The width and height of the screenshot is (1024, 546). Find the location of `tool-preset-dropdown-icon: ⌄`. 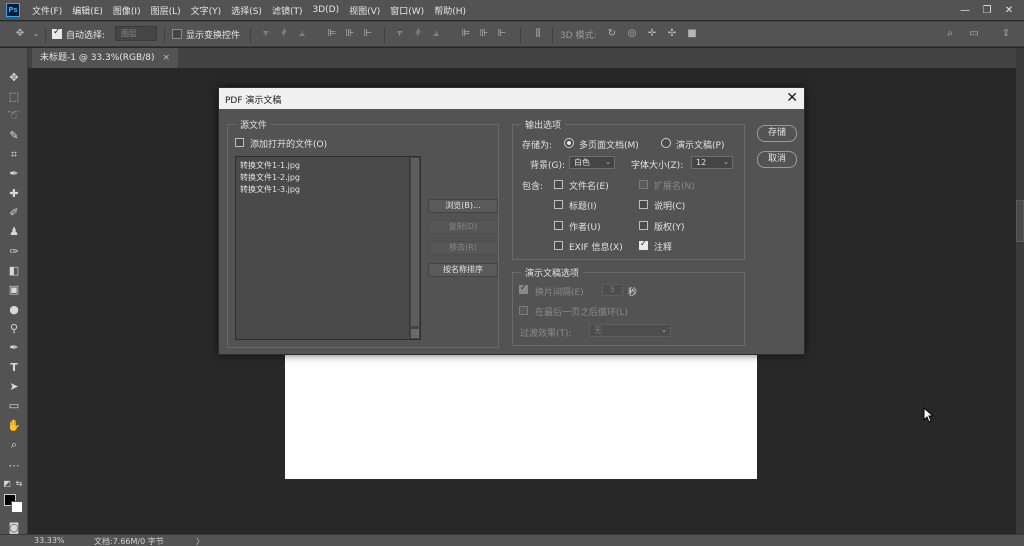

tool-preset-dropdown-icon: ⌄ is located at coordinates (36, 34).